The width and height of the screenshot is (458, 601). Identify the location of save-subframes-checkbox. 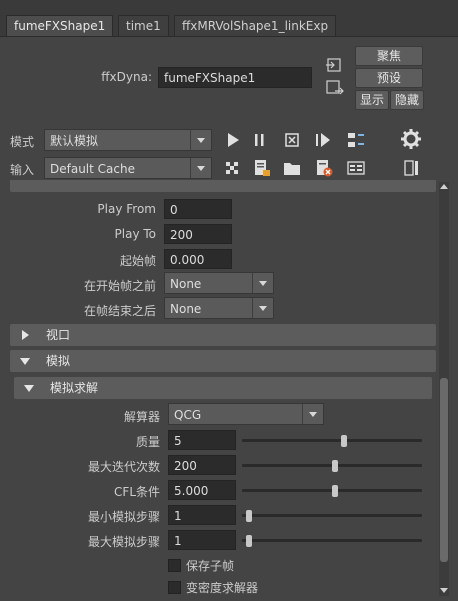
(174, 565).